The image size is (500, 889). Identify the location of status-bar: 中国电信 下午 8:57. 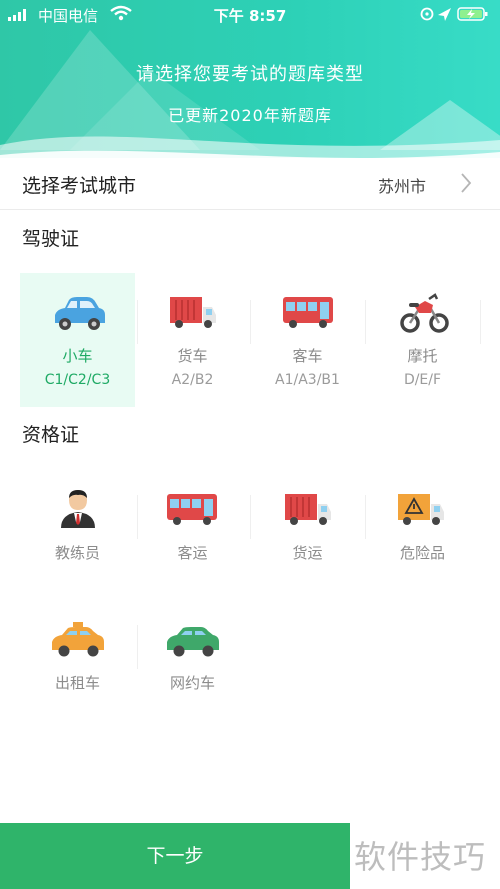
(250, 14).